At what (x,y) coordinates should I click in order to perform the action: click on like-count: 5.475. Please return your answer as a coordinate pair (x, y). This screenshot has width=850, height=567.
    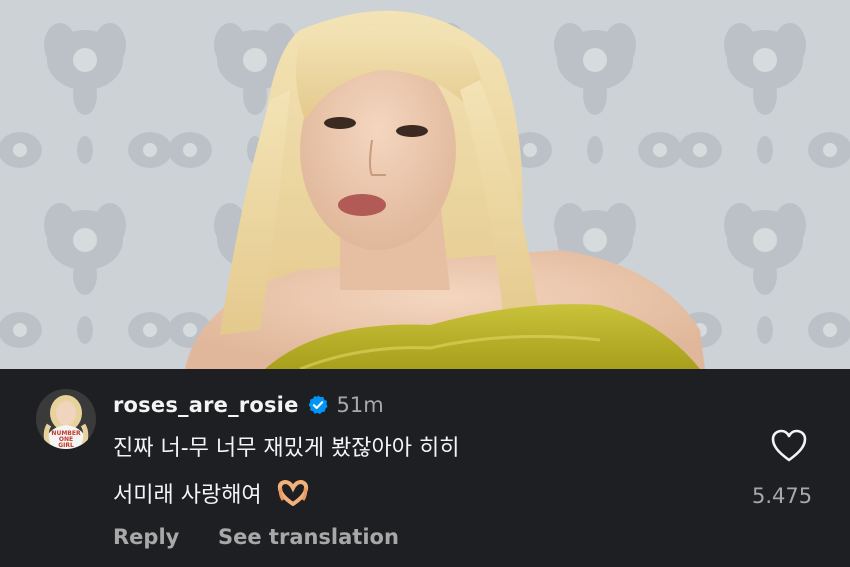
    Looking at the image, I should click on (782, 496).